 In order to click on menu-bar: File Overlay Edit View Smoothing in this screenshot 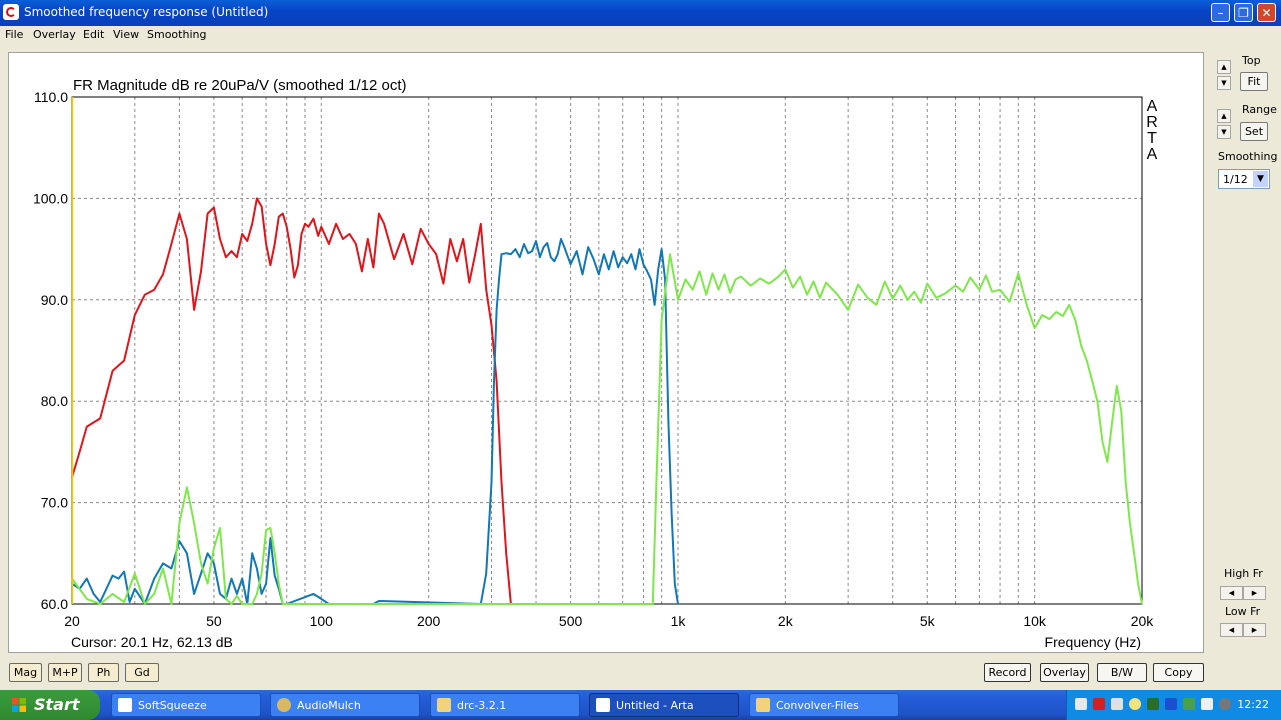, I will do `click(640, 35)`.